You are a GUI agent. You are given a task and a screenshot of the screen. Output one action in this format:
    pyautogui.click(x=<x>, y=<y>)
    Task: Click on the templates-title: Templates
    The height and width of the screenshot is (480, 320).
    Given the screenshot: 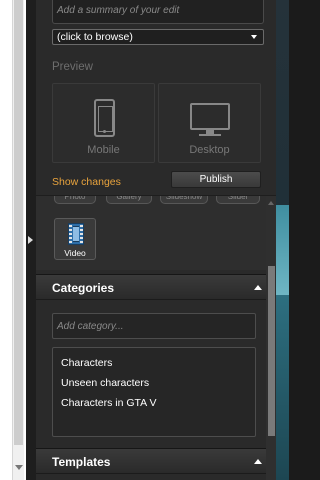 What is the action you would take?
    pyautogui.click(x=81, y=462)
    